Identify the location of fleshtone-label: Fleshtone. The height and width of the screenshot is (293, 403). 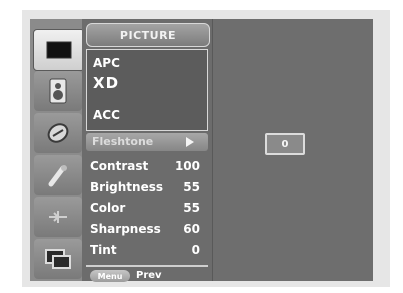
(123, 141).